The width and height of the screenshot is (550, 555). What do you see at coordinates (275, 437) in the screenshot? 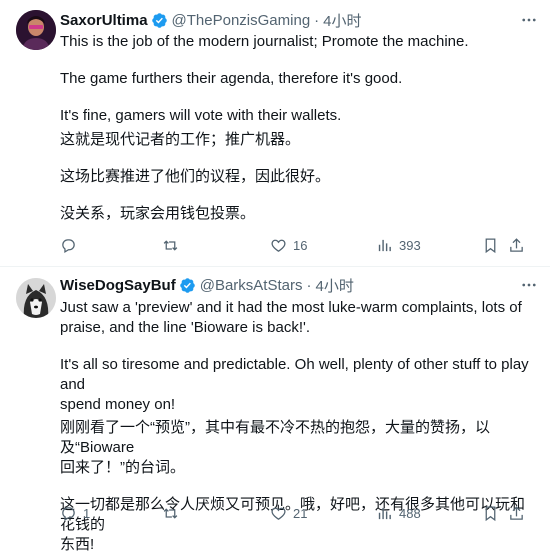
I see `tweet-line: 刚刚看了一个“预览”，其中有最不冷不热的抱怨，大量的赞扬，以及“Bioware` at bounding box center [275, 437].